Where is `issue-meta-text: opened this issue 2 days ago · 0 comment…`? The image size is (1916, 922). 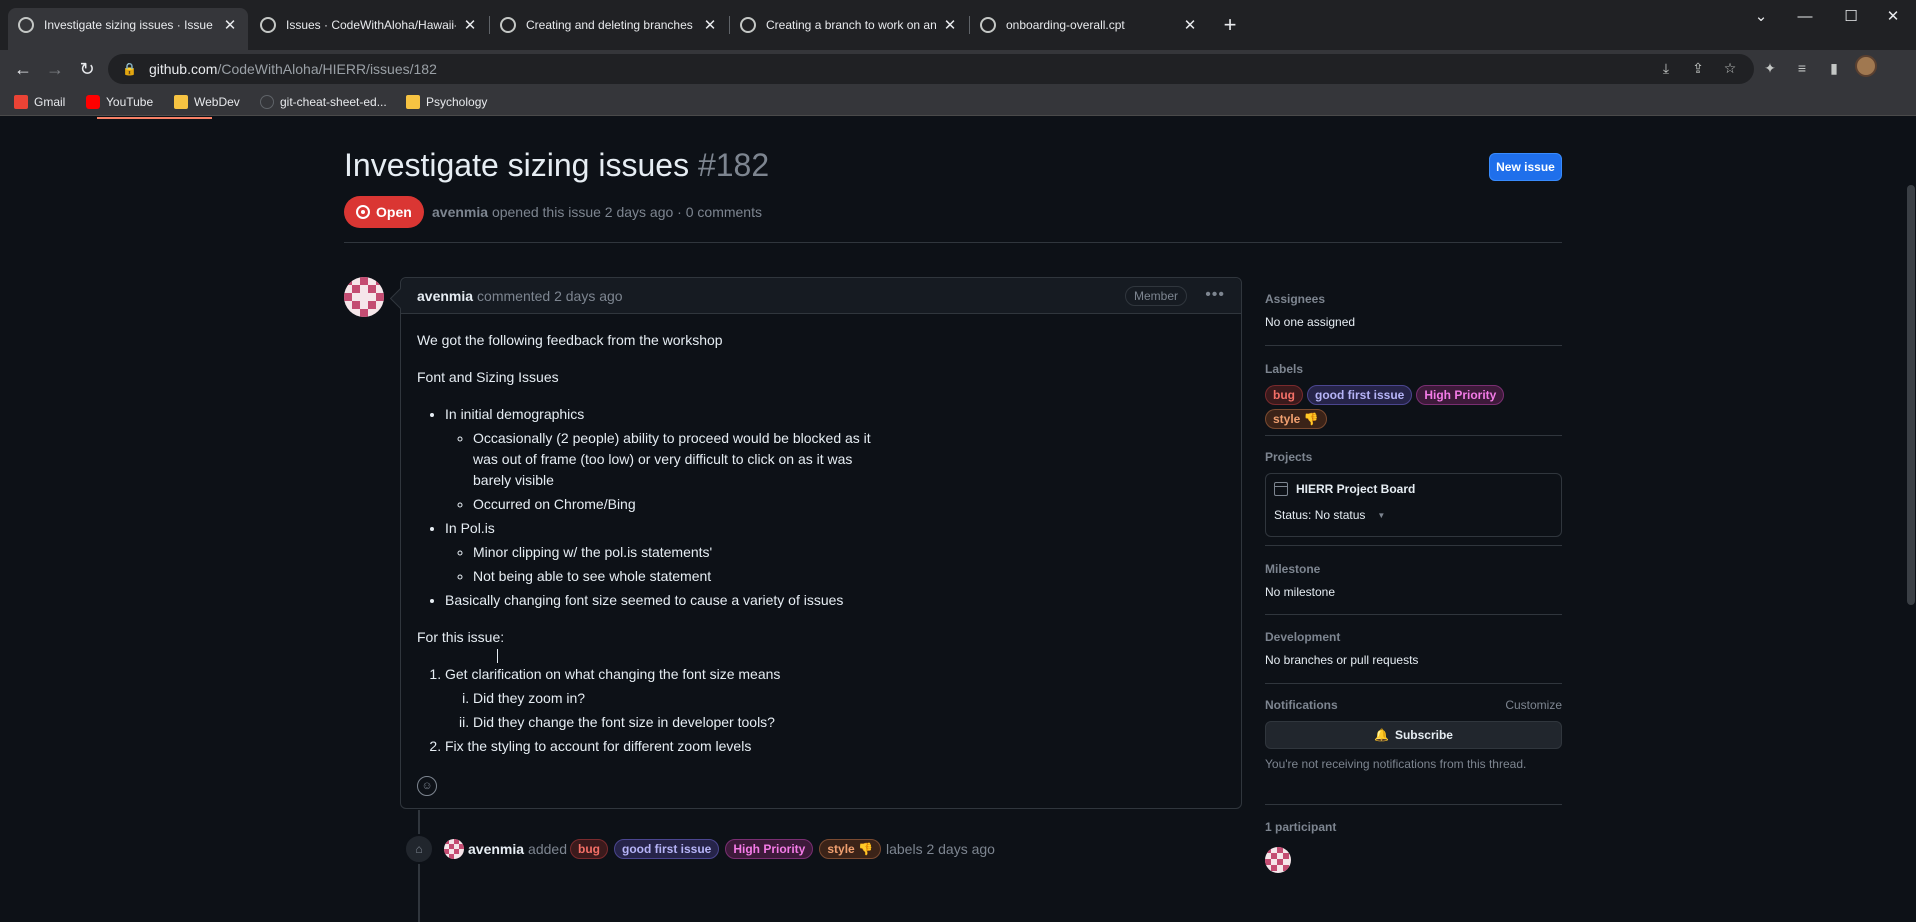 issue-meta-text: opened this issue 2 days ago · 0 comment… is located at coordinates (626, 212).